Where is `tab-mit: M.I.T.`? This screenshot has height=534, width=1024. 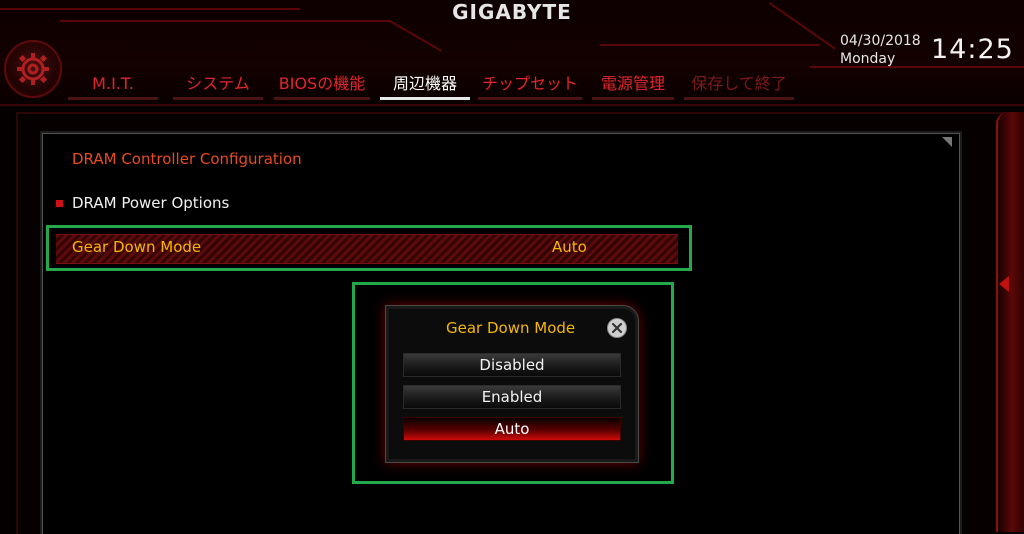
tab-mit: M.I.T. is located at coordinates (113, 85).